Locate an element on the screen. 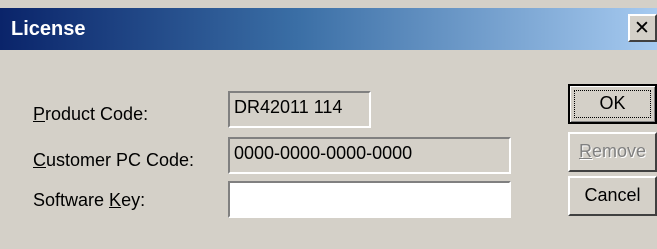 This screenshot has height=249, width=657. software-key-label-text-end: ey: is located at coordinates (133, 200).